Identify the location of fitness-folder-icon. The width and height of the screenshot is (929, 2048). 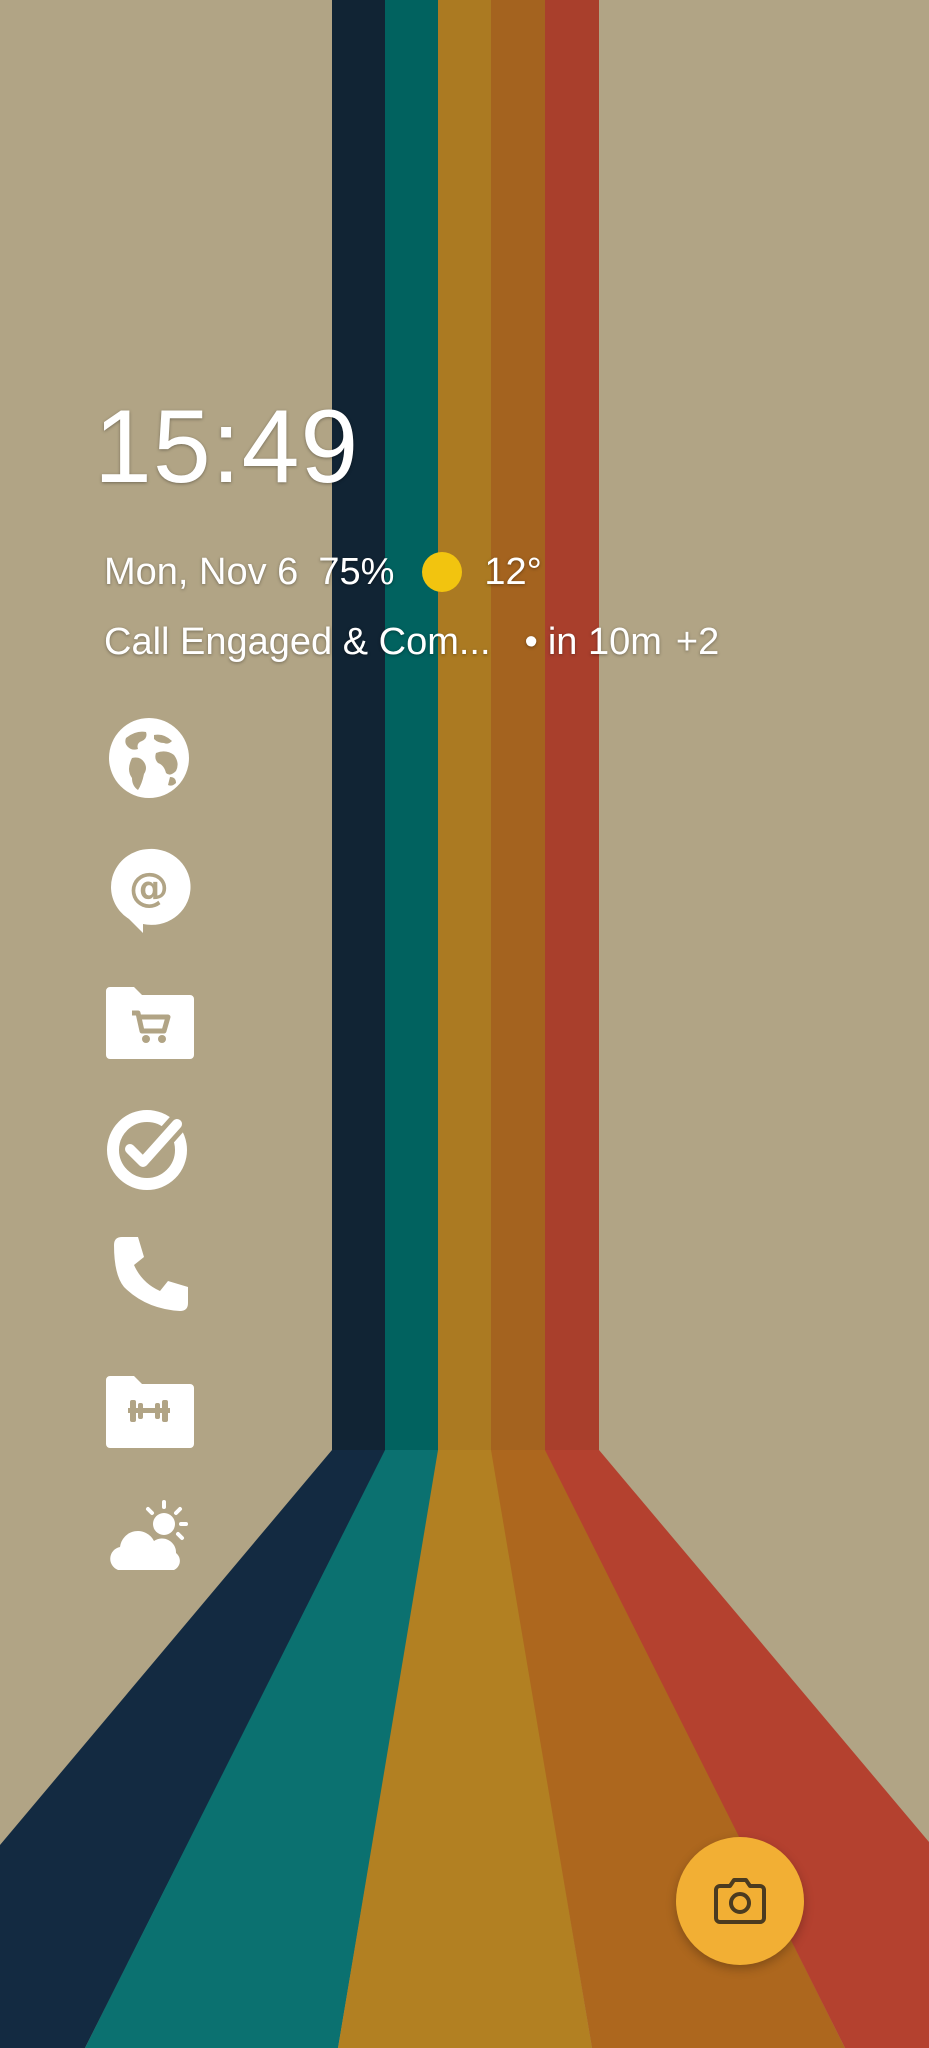
(149, 1409).